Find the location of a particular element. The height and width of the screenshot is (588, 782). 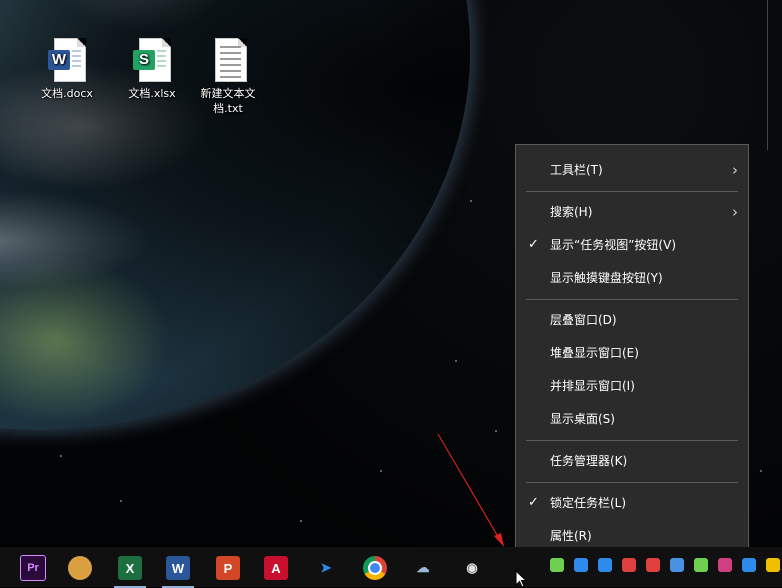

mouse-cursor-icon is located at coordinates (521, 579).